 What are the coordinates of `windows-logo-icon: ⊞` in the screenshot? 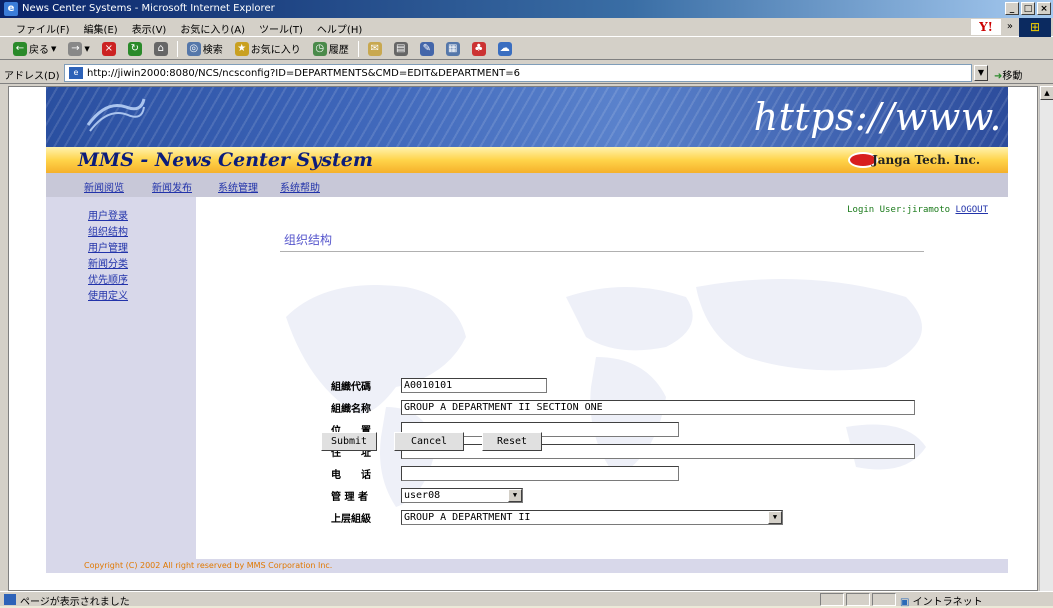 It's located at (1035, 27).